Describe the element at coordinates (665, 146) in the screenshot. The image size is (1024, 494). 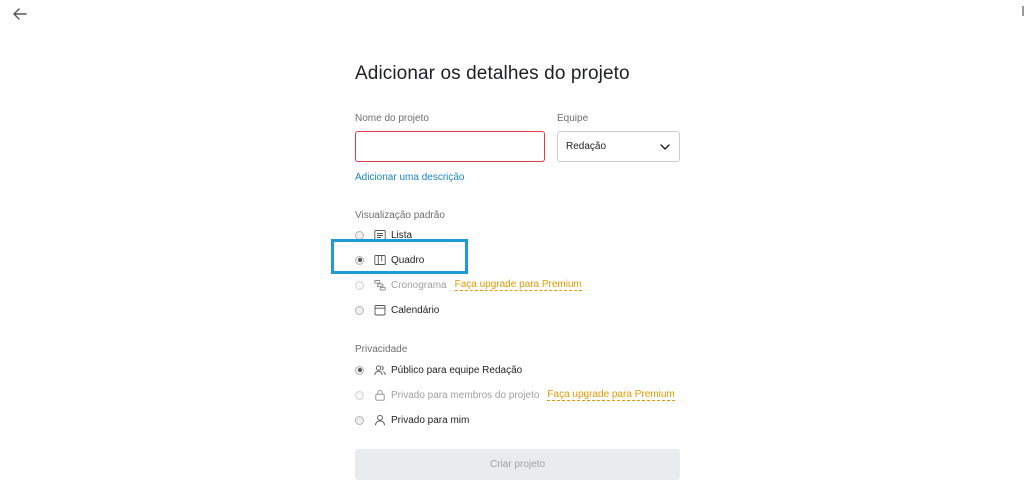
I see `chevron-down-icon` at that location.